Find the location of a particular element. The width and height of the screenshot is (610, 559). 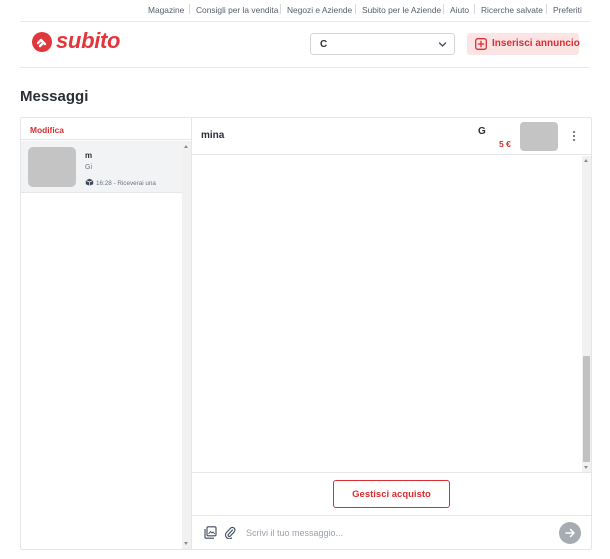

top-link-aiuto: Aiuto is located at coordinates (459, 10).